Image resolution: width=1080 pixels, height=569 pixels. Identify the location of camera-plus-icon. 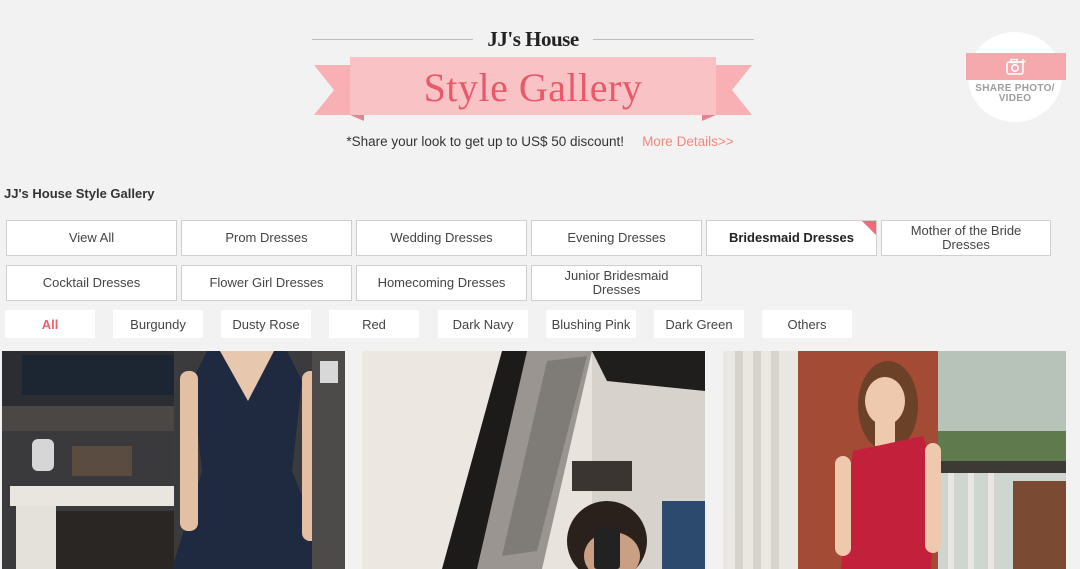
(1016, 66).